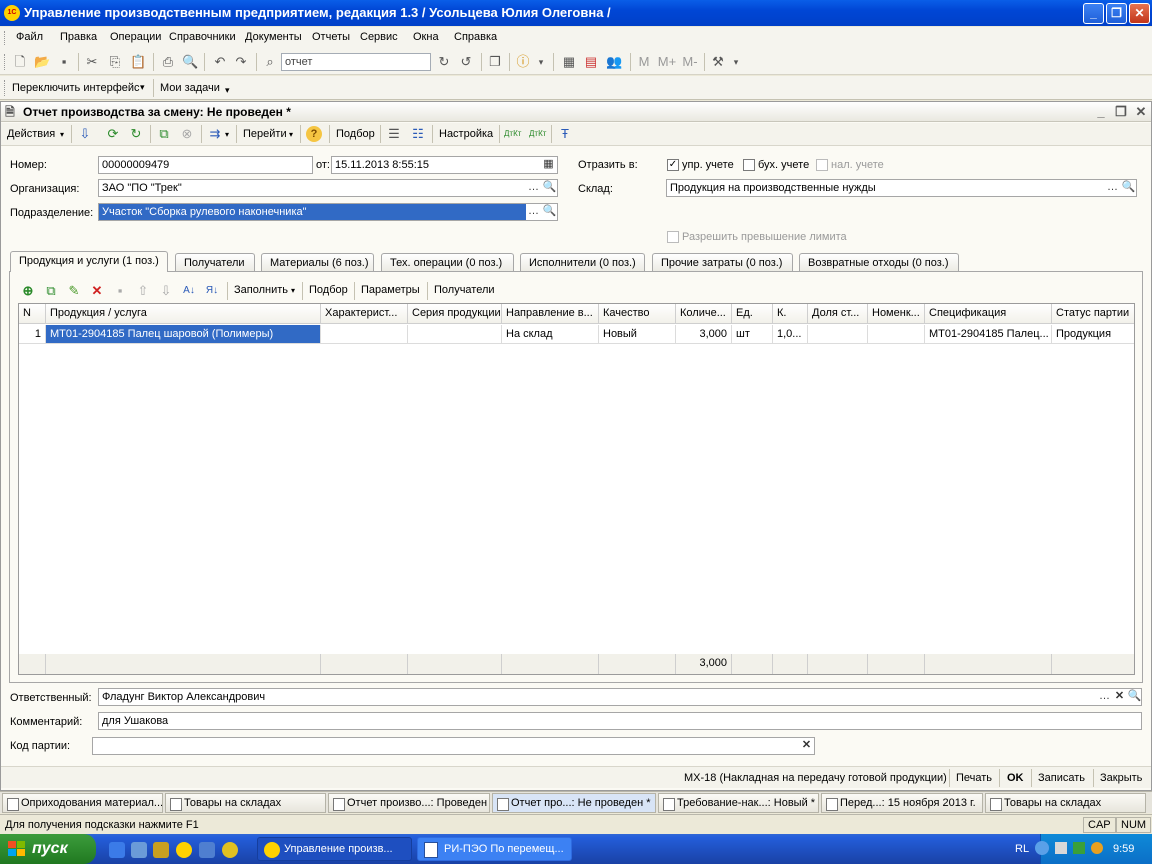  I want to click on window-tab-active: Отчет про...: Не проведен *, so click(574, 803).